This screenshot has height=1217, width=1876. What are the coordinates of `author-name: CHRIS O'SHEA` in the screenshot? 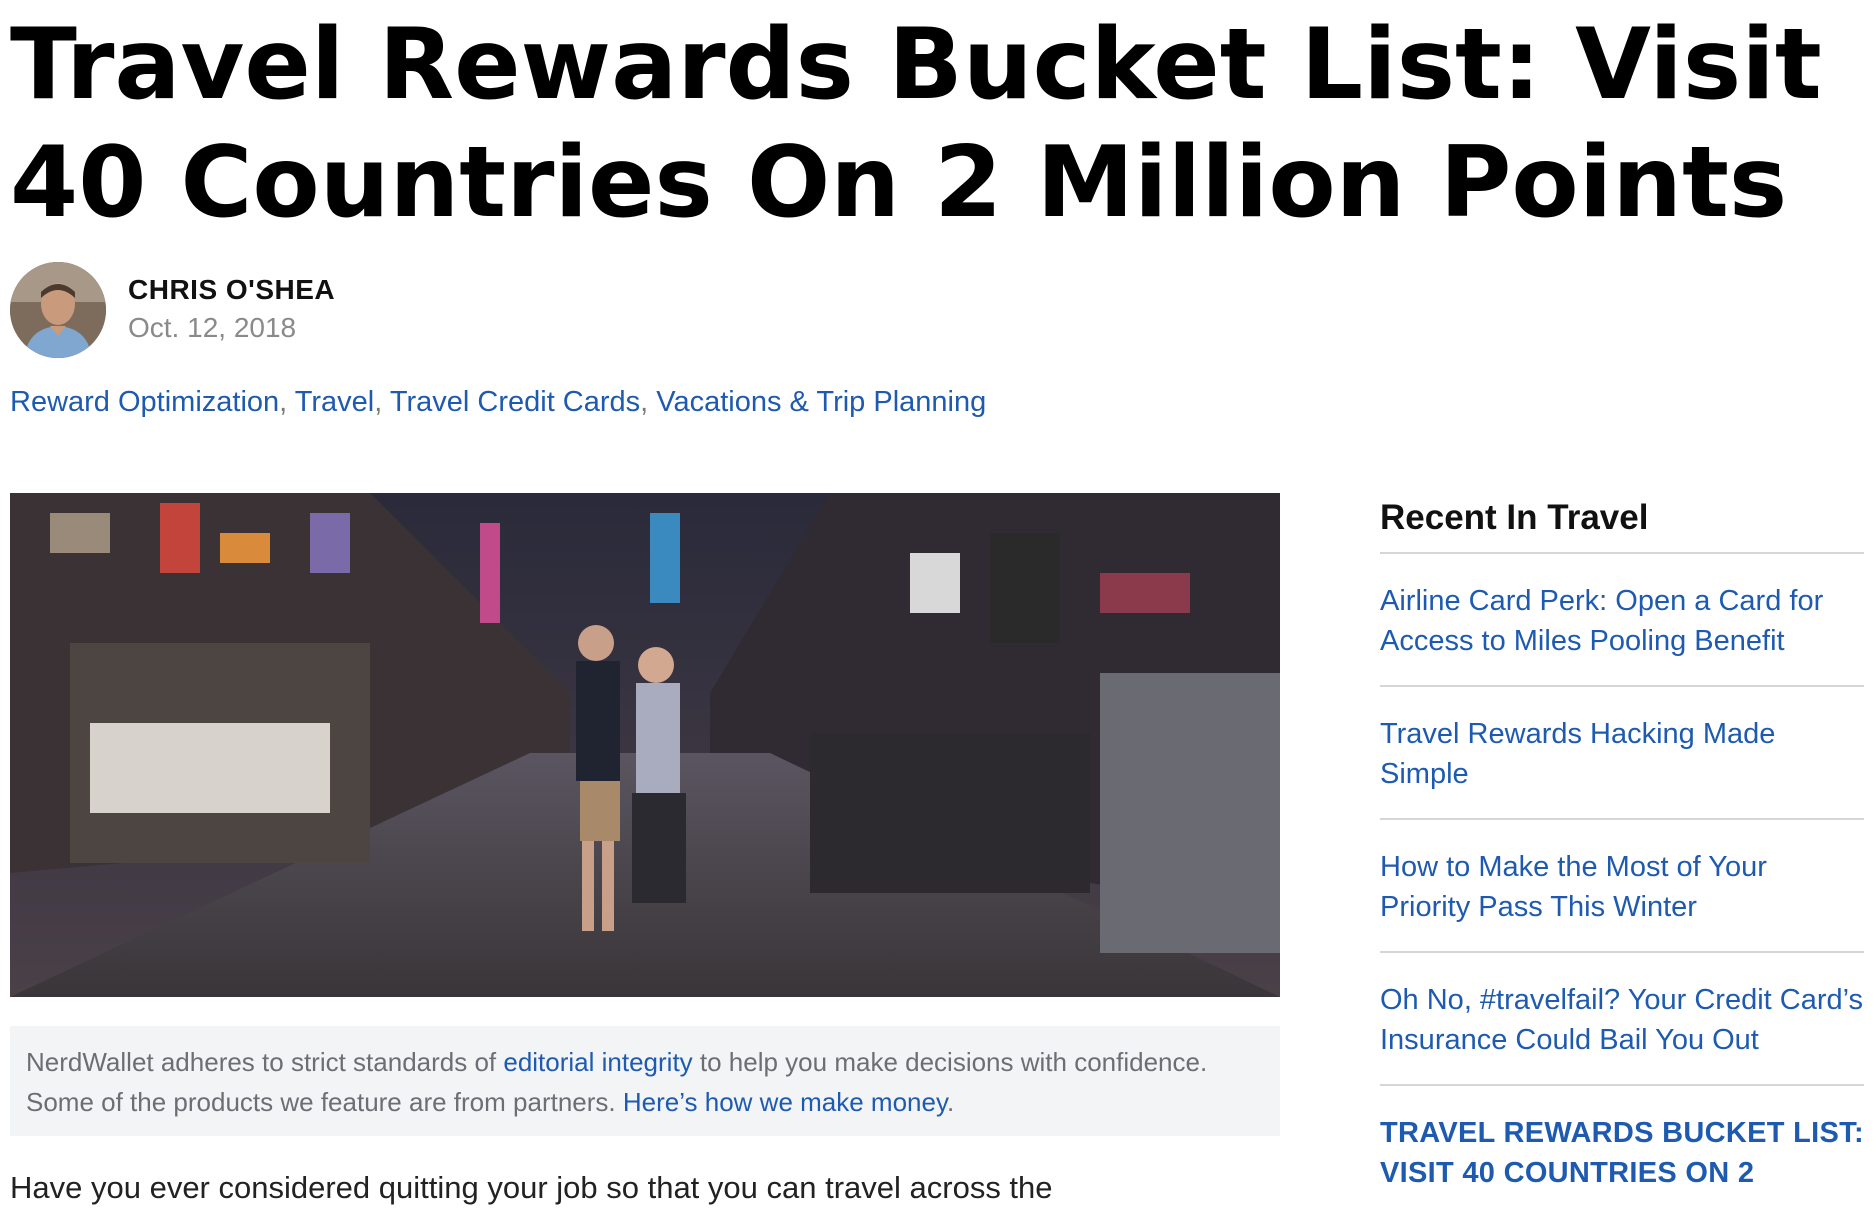 It's located at (231, 290).